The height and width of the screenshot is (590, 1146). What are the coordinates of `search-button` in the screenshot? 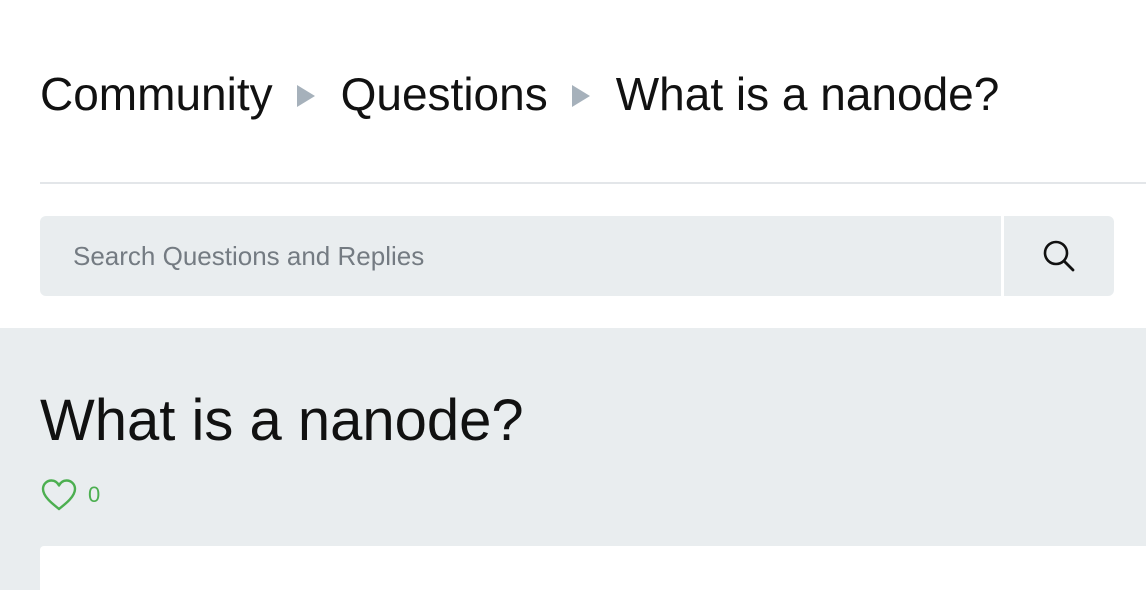 It's located at (1059, 256).